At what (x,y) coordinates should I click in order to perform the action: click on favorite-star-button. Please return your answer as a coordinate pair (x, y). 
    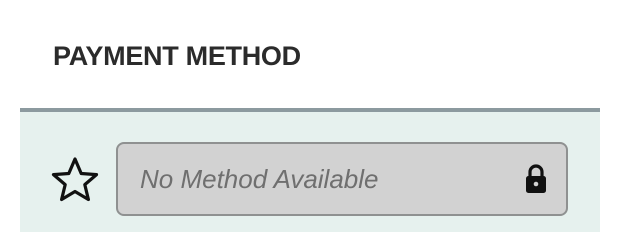
    Looking at the image, I should click on (75, 181).